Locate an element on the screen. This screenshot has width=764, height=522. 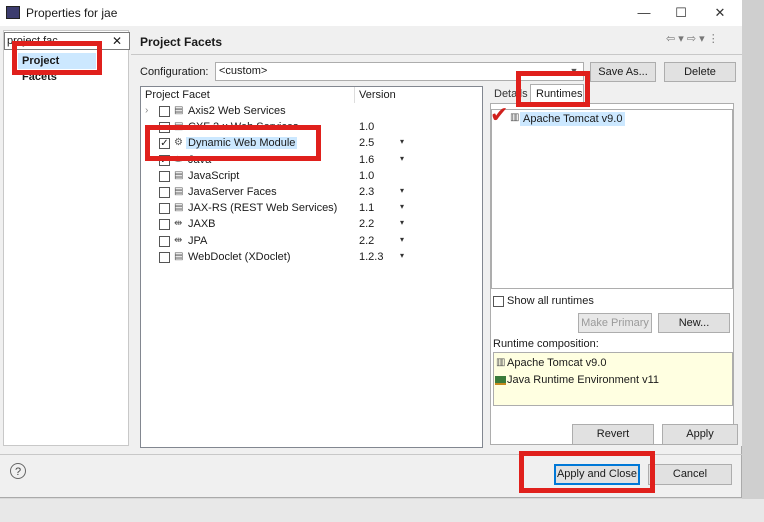
navigation-arrows-icon: ⇦ ▾ ⇨ ▾ ⋮ is located at coordinates (692, 38).